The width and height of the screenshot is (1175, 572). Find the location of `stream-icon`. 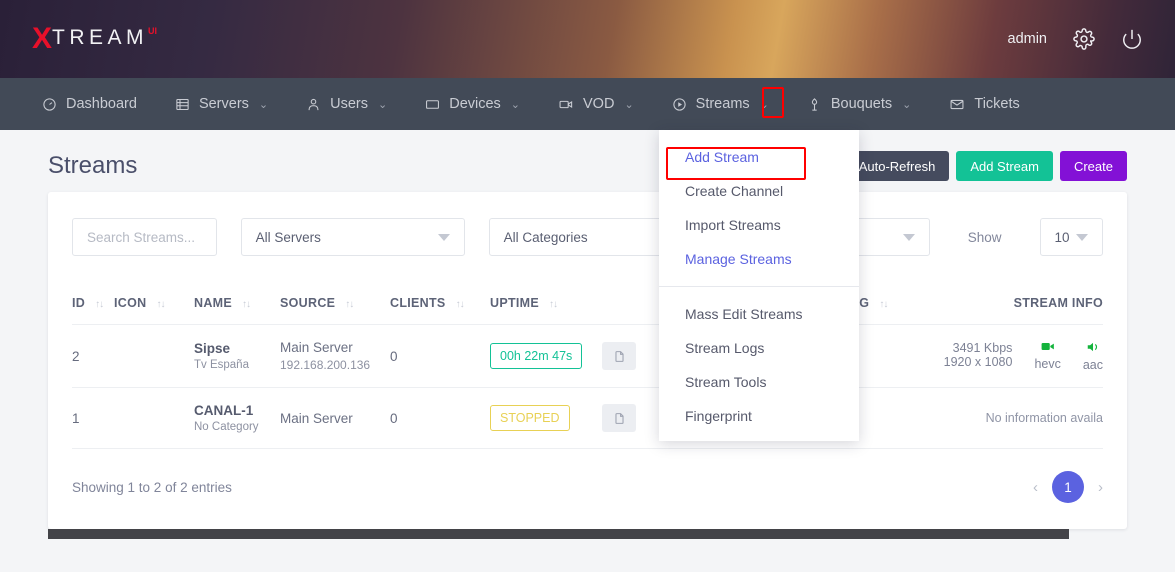

stream-icon is located at coordinates (679, 104).